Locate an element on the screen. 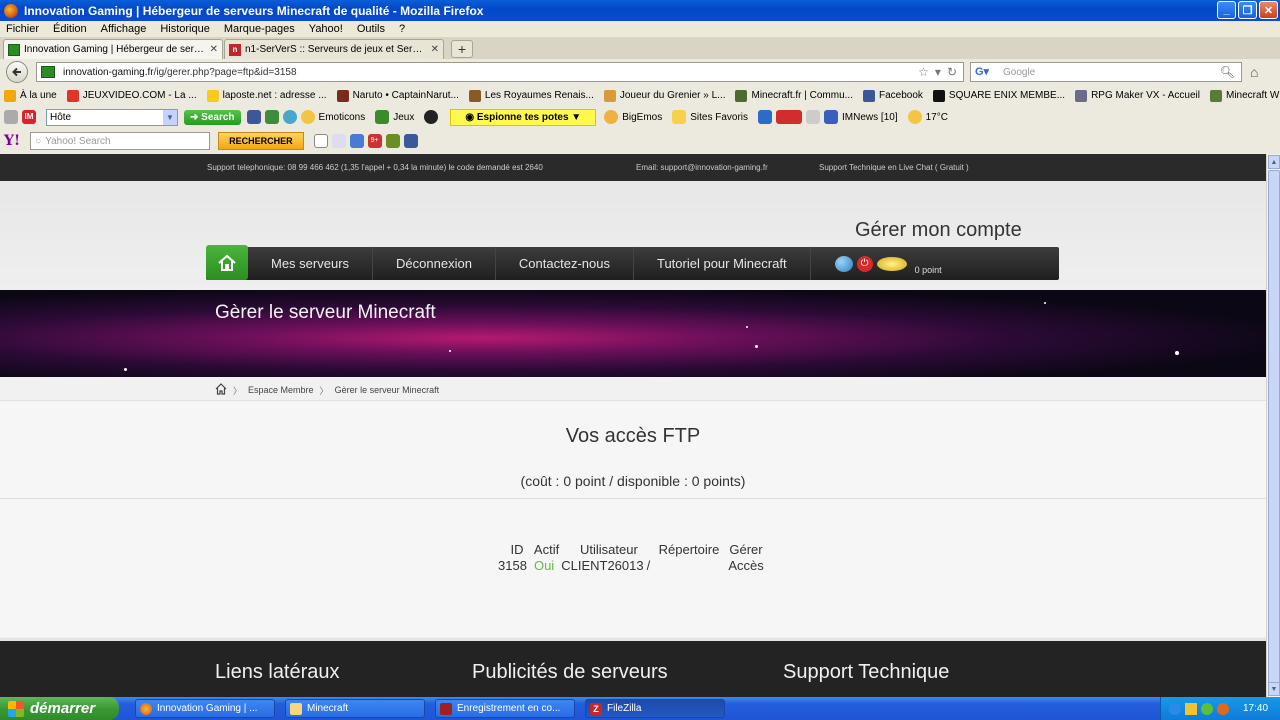 The height and width of the screenshot is (720, 1280). home-outline-icon is located at coordinates (221, 390).